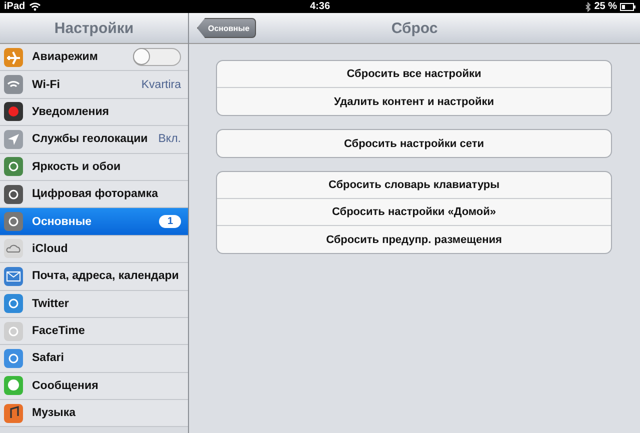 This screenshot has height=433, width=640. I want to click on reset-button: Сбросить словарь клавиатуры, so click(414, 185).